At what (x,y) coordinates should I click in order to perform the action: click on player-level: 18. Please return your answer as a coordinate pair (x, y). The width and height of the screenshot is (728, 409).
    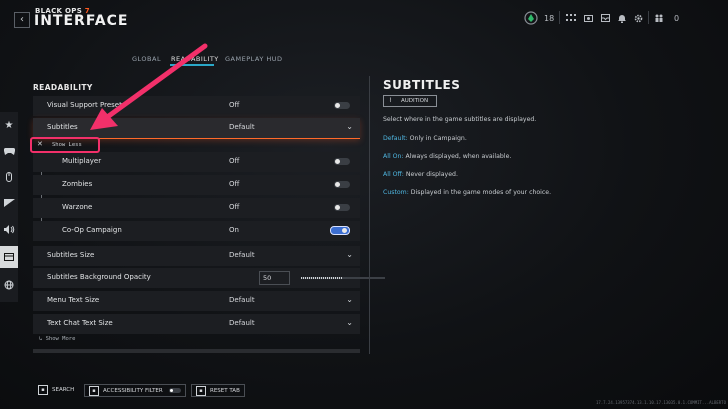
    Looking at the image, I should click on (549, 18).